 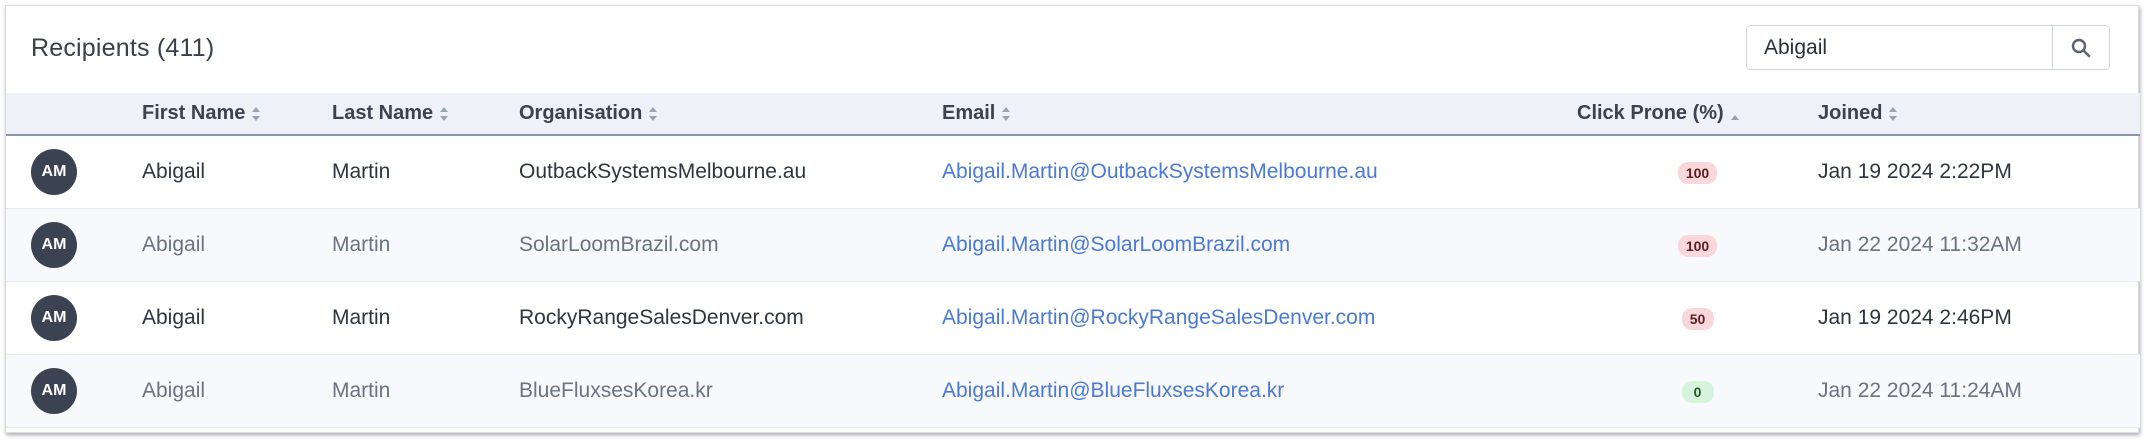 What do you see at coordinates (1920, 244) in the screenshot?
I see `joined-cell: Jan 22 2024 11:32AM` at bounding box center [1920, 244].